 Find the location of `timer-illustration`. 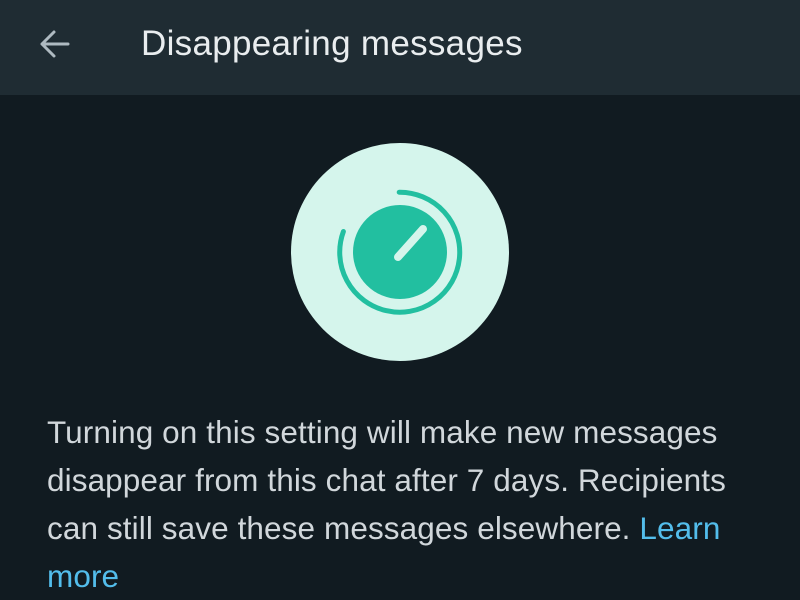

timer-illustration is located at coordinates (400, 252).